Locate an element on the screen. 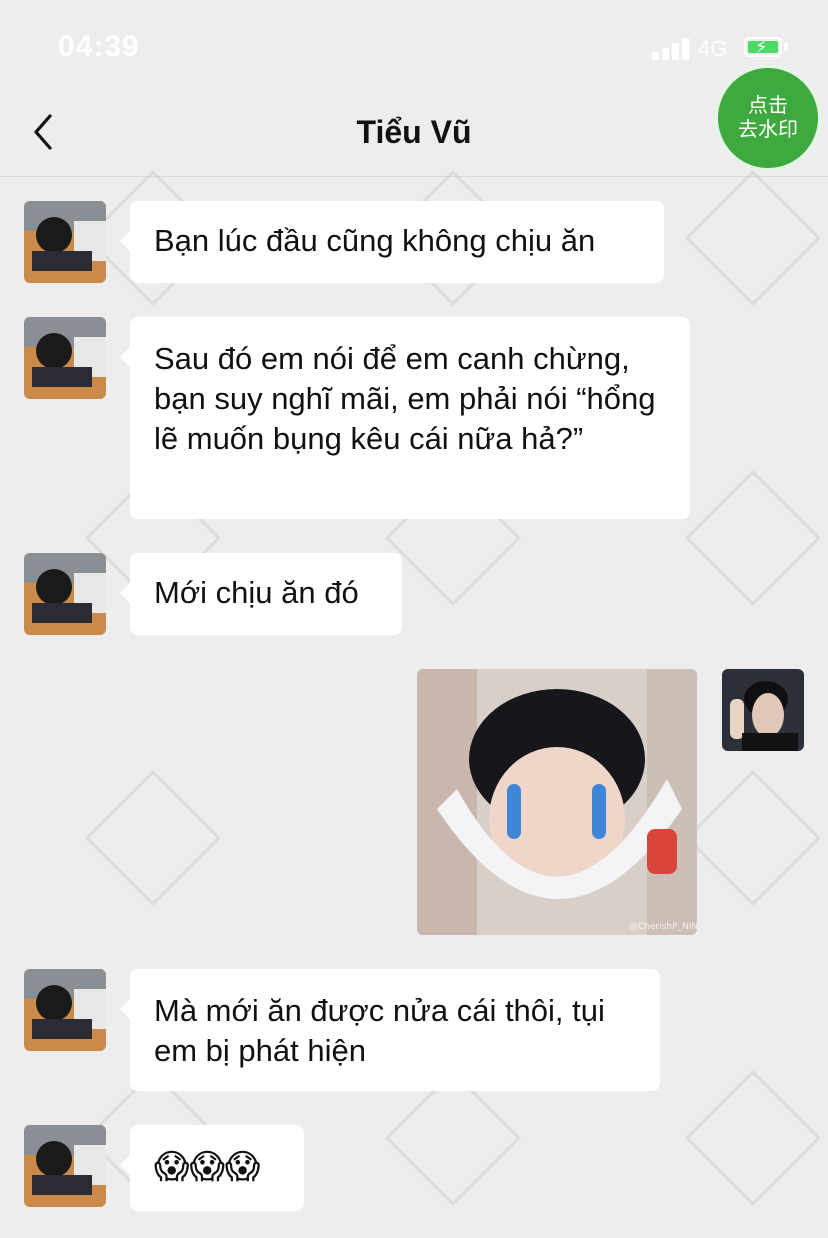  battery-cap is located at coordinates (786, 47).